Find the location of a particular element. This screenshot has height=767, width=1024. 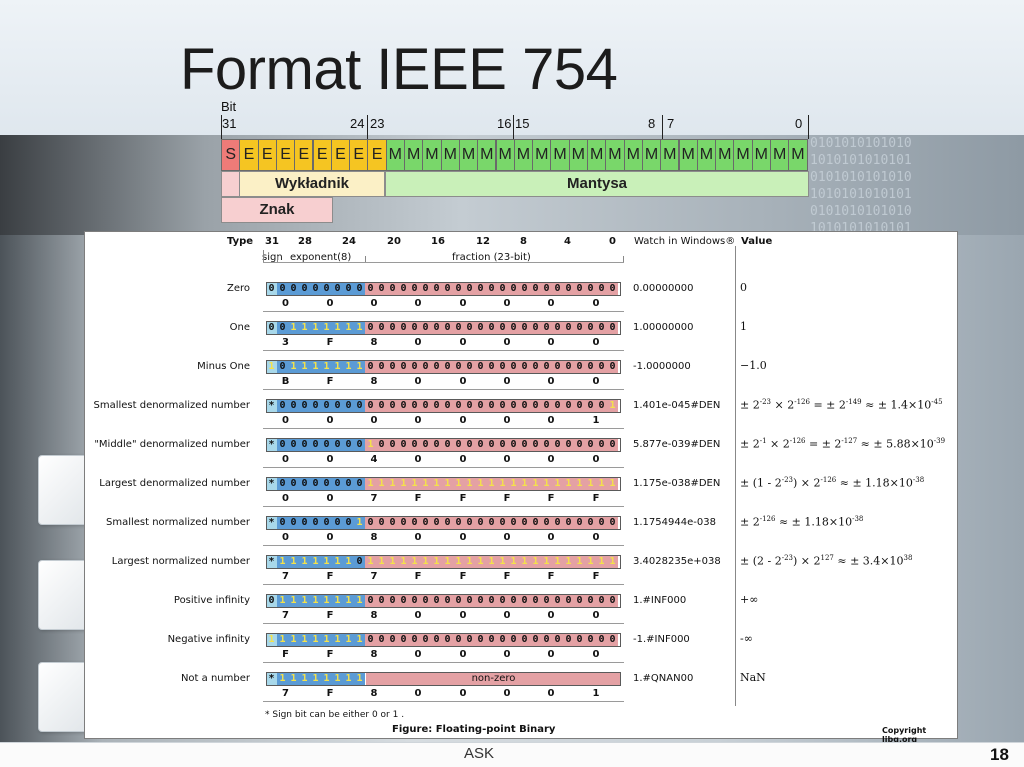

bit-pattern: 01111111100000000000000000000000 is located at coordinates (443, 601).